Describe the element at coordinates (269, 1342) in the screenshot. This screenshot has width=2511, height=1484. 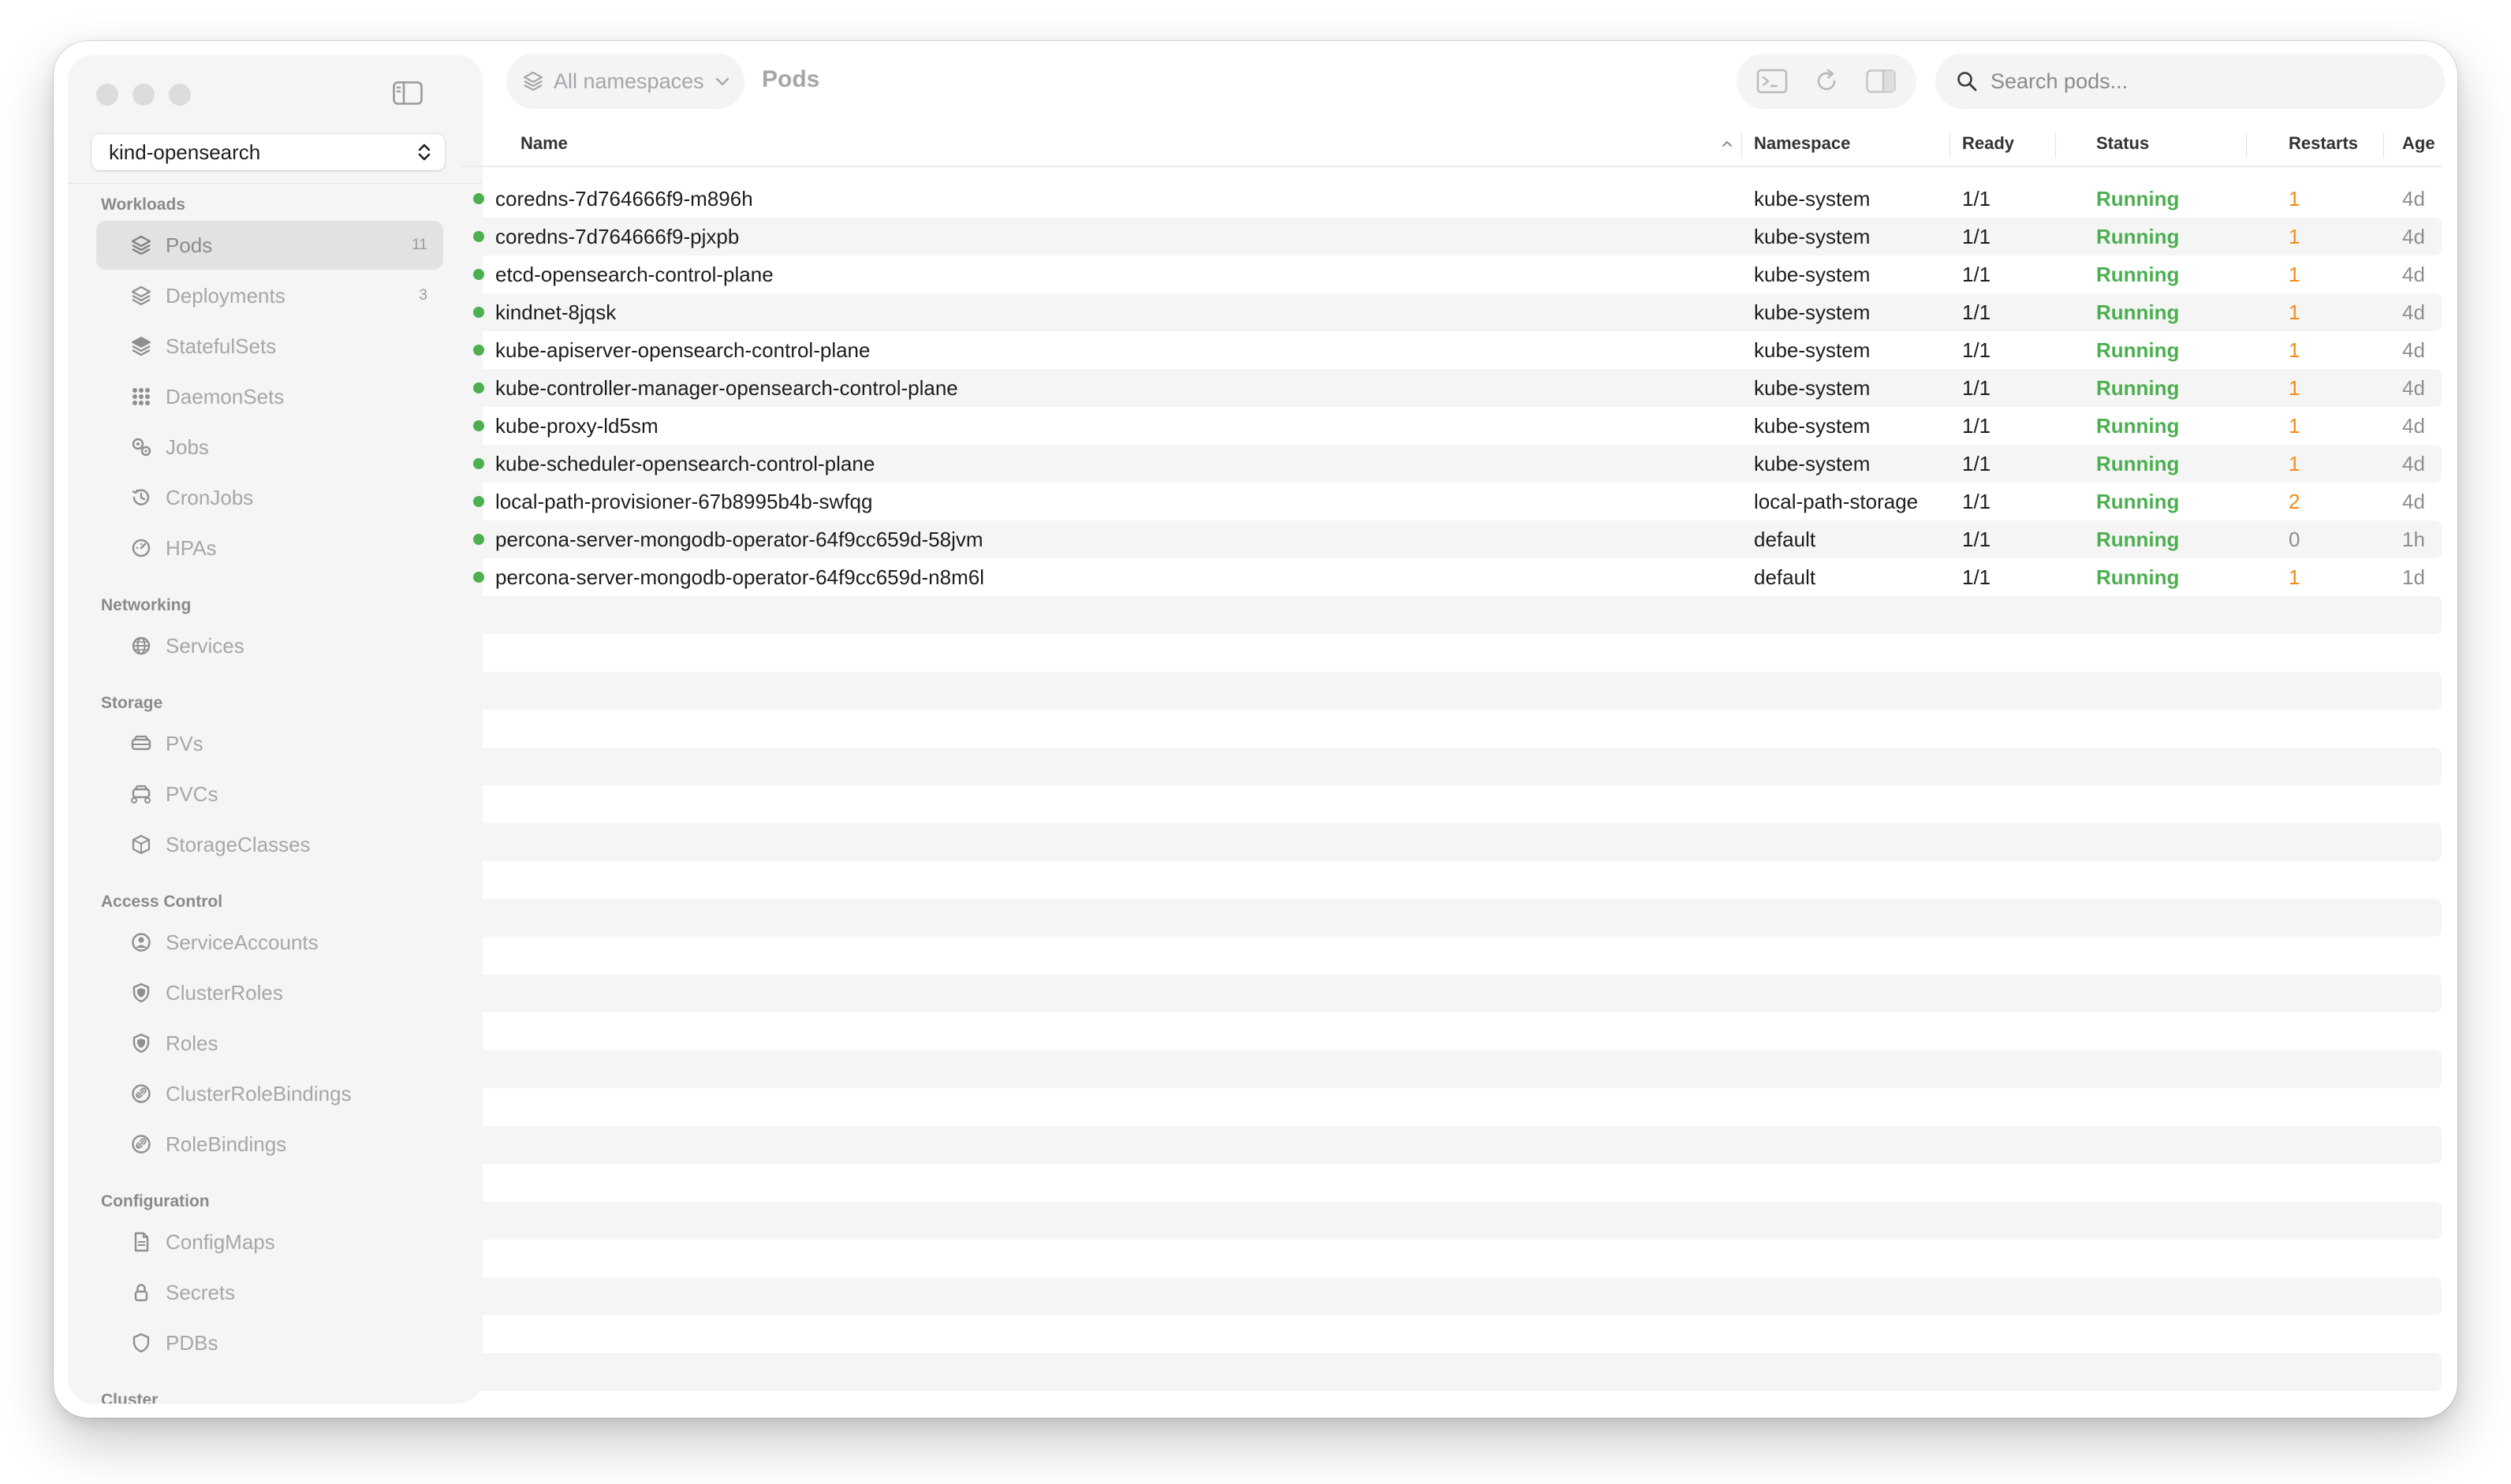
I see `sidebar-item-pdbs: PDBs` at that location.